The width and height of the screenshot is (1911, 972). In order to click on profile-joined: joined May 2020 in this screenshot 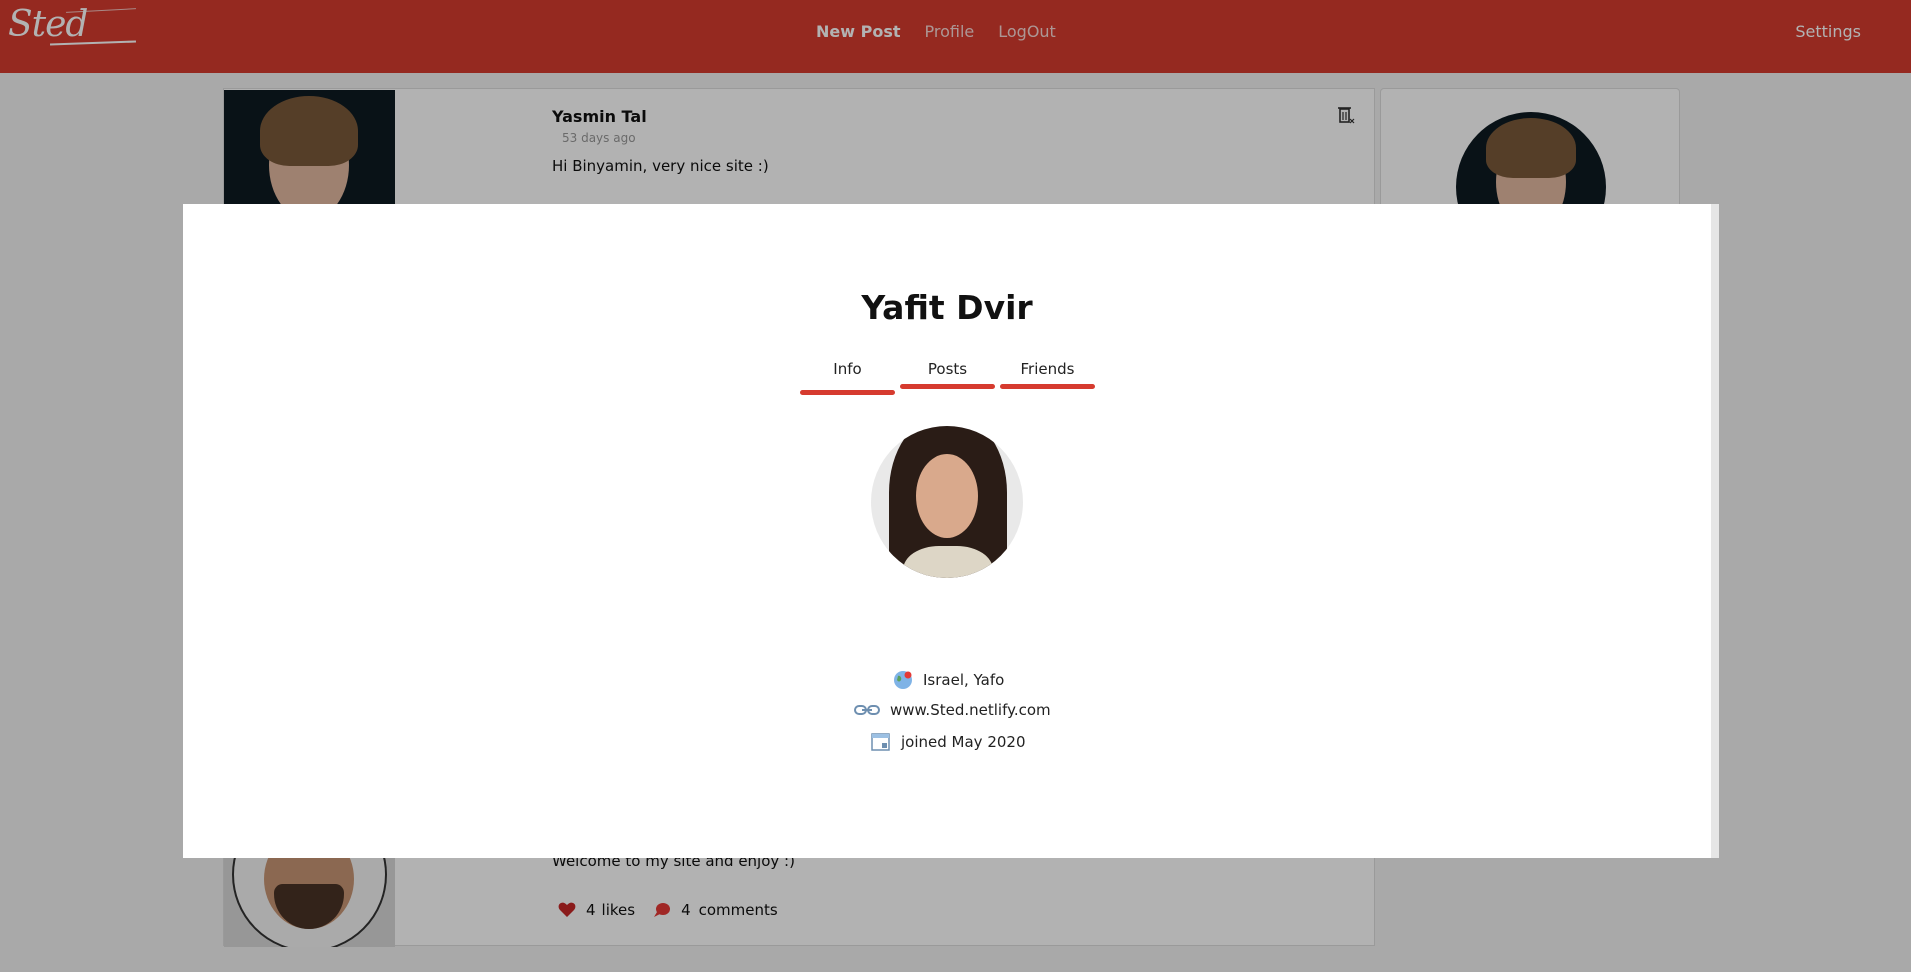, I will do `click(948, 742)`.